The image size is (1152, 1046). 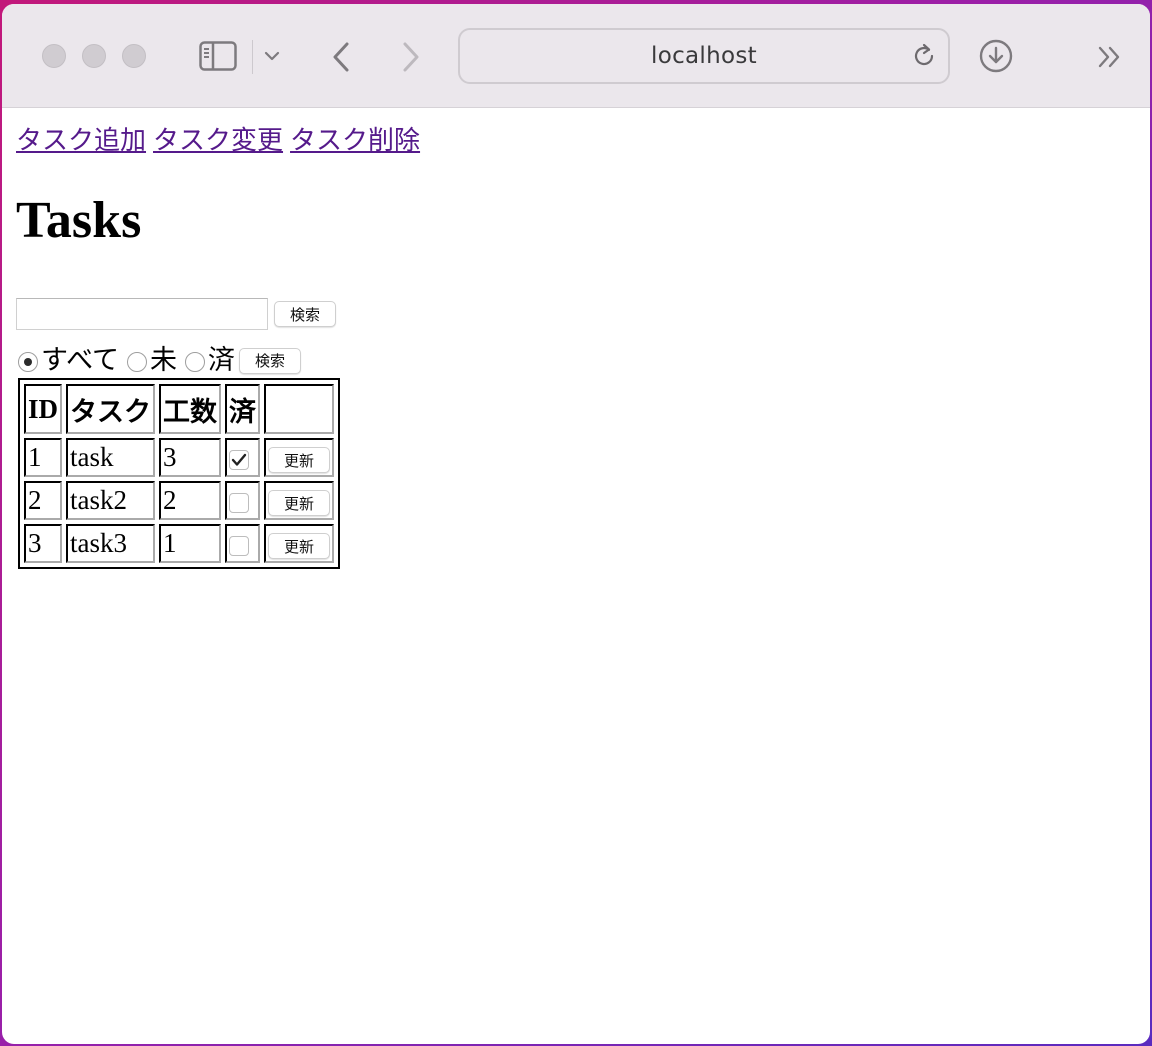 What do you see at coordinates (43, 500) in the screenshot?
I see `cell-id: 2` at bounding box center [43, 500].